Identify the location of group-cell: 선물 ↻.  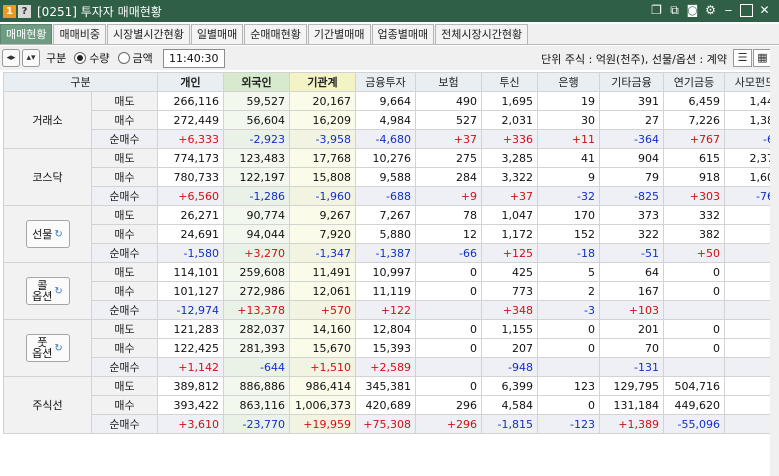
(47, 234).